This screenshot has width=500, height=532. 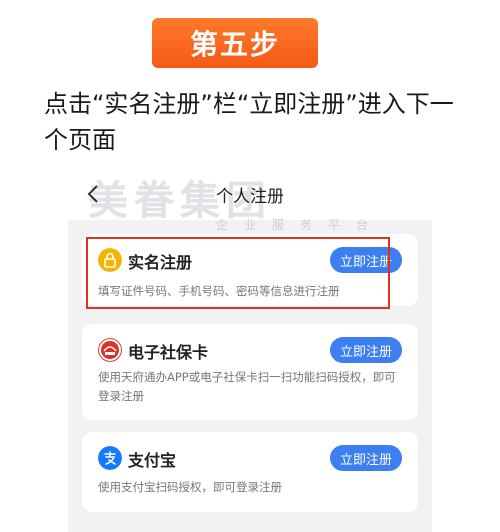 I want to click on card-description: 使用天府通办APP或电子社保卡扫一扫功能扫码授权，即可登录注册, so click(x=247, y=386).